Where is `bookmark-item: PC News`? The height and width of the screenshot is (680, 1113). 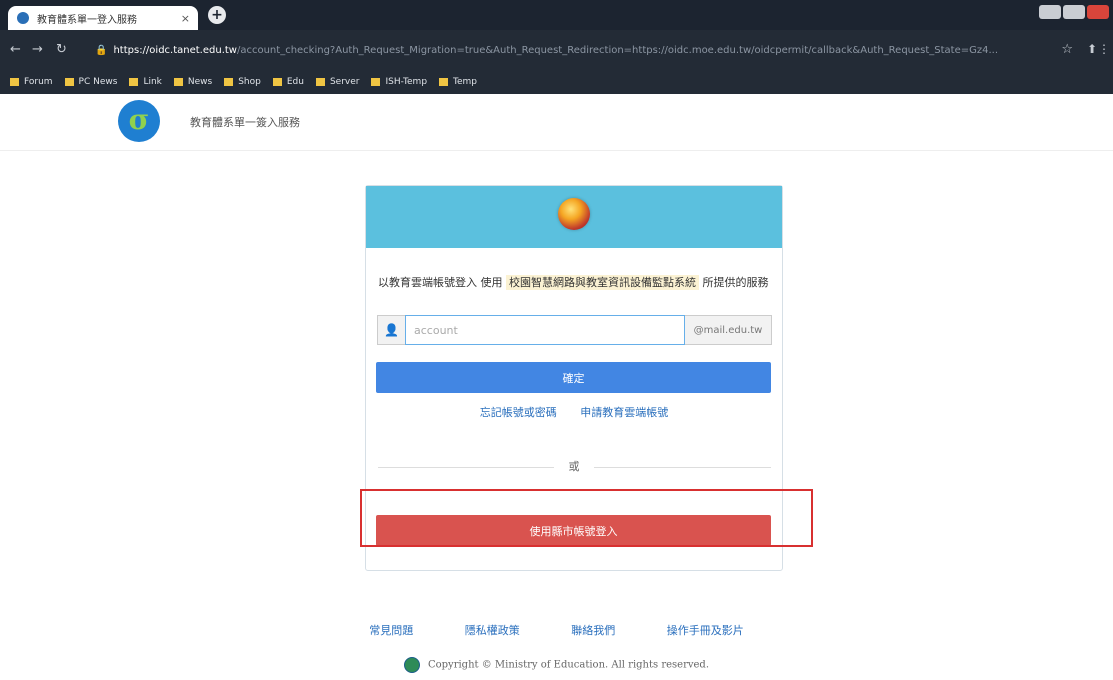
bookmark-item: PC News is located at coordinates (90, 82).